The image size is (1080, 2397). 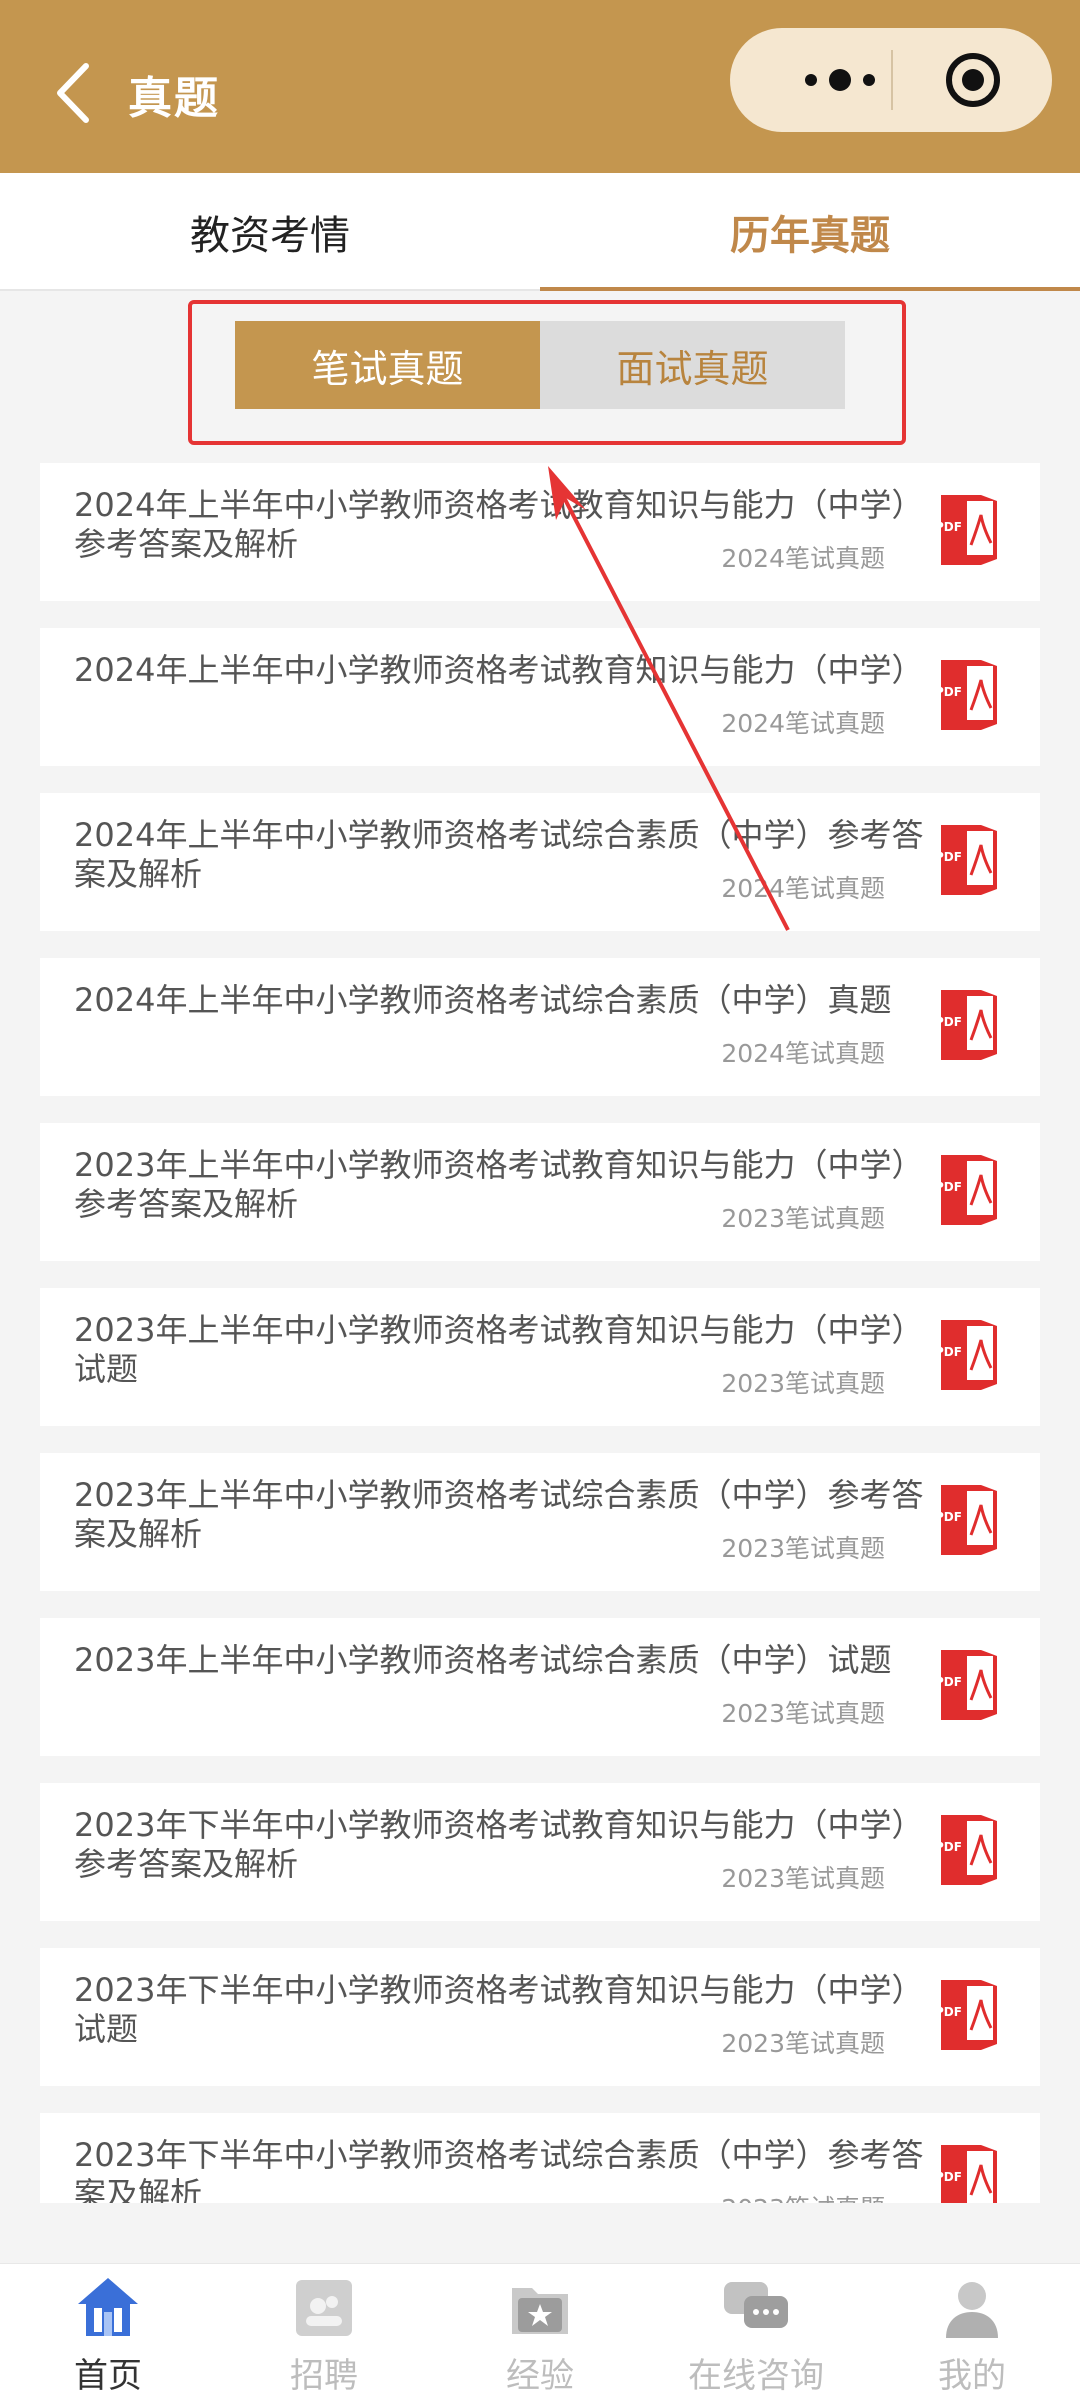 What do you see at coordinates (324, 2308) in the screenshot?
I see `recruit-icon` at bounding box center [324, 2308].